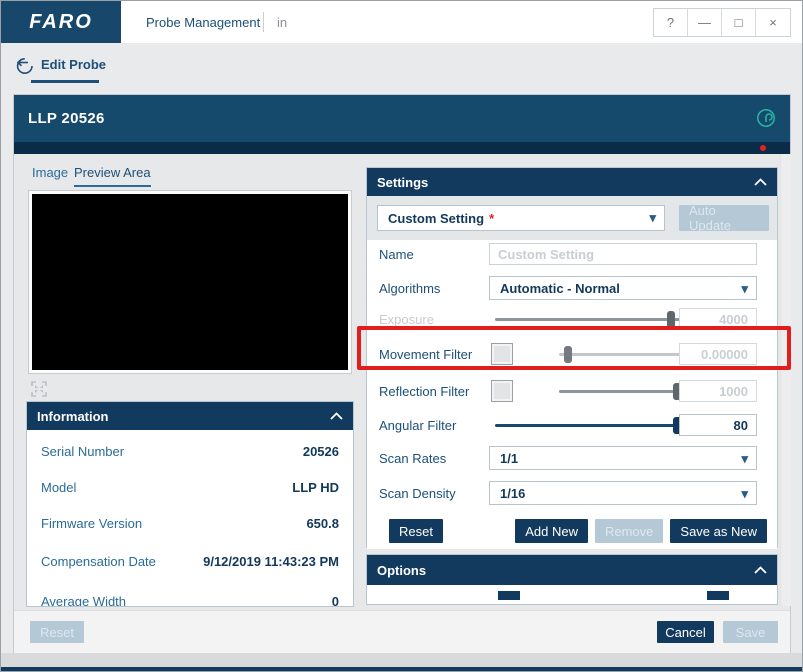 The height and width of the screenshot is (672, 803). Describe the element at coordinates (763, 148) in the screenshot. I see `alert-dot-icon` at that location.